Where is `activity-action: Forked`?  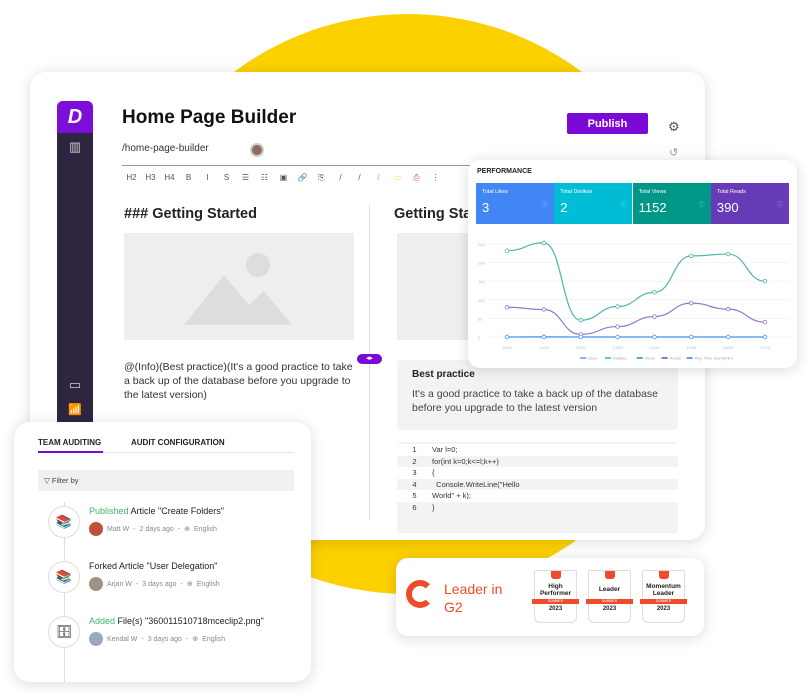 activity-action: Forked is located at coordinates (103, 566).